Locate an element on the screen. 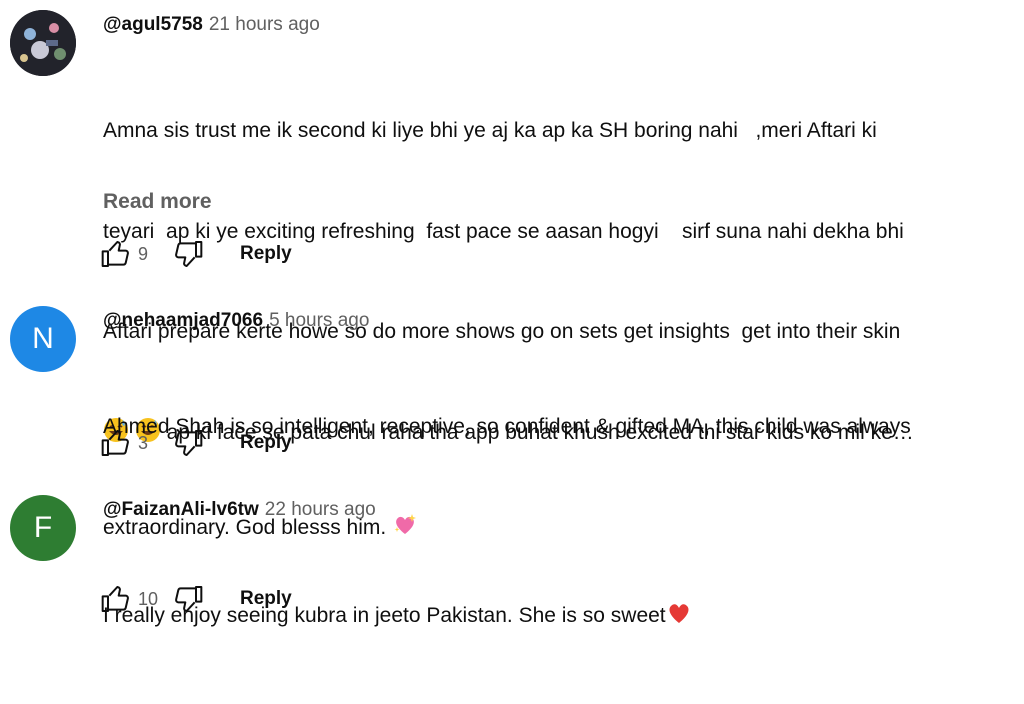  avatar-letter: N is located at coordinates (43, 338).